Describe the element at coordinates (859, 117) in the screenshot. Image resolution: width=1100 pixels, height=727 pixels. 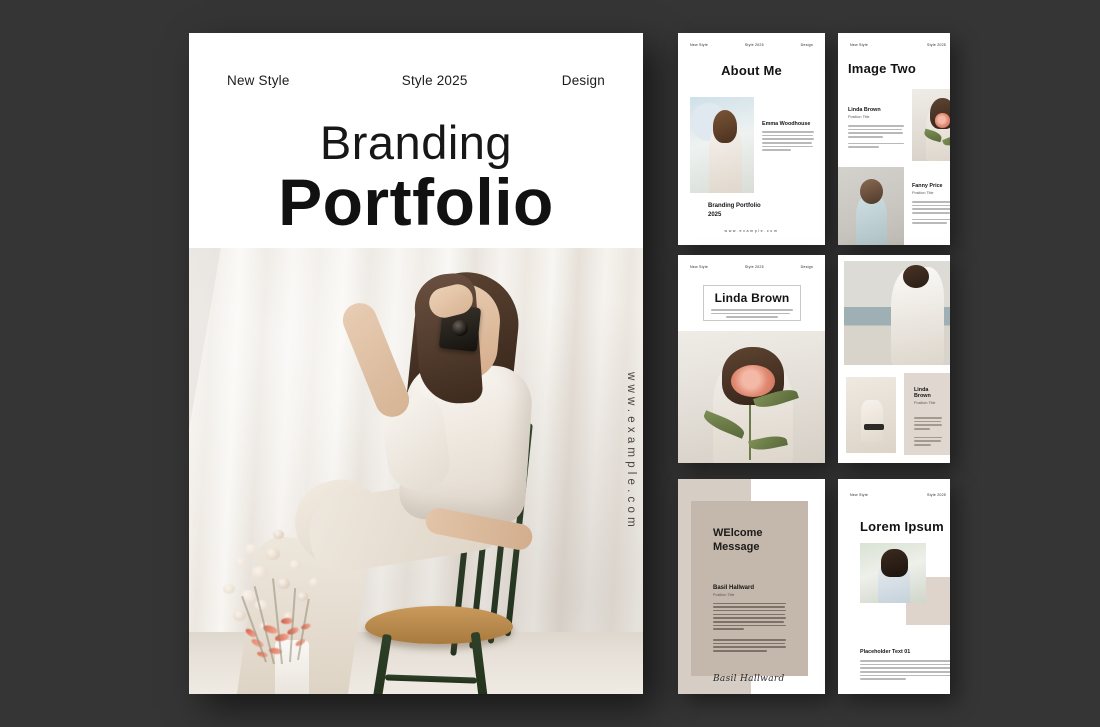
I see `image-two-person-1-title: Position Title` at that location.